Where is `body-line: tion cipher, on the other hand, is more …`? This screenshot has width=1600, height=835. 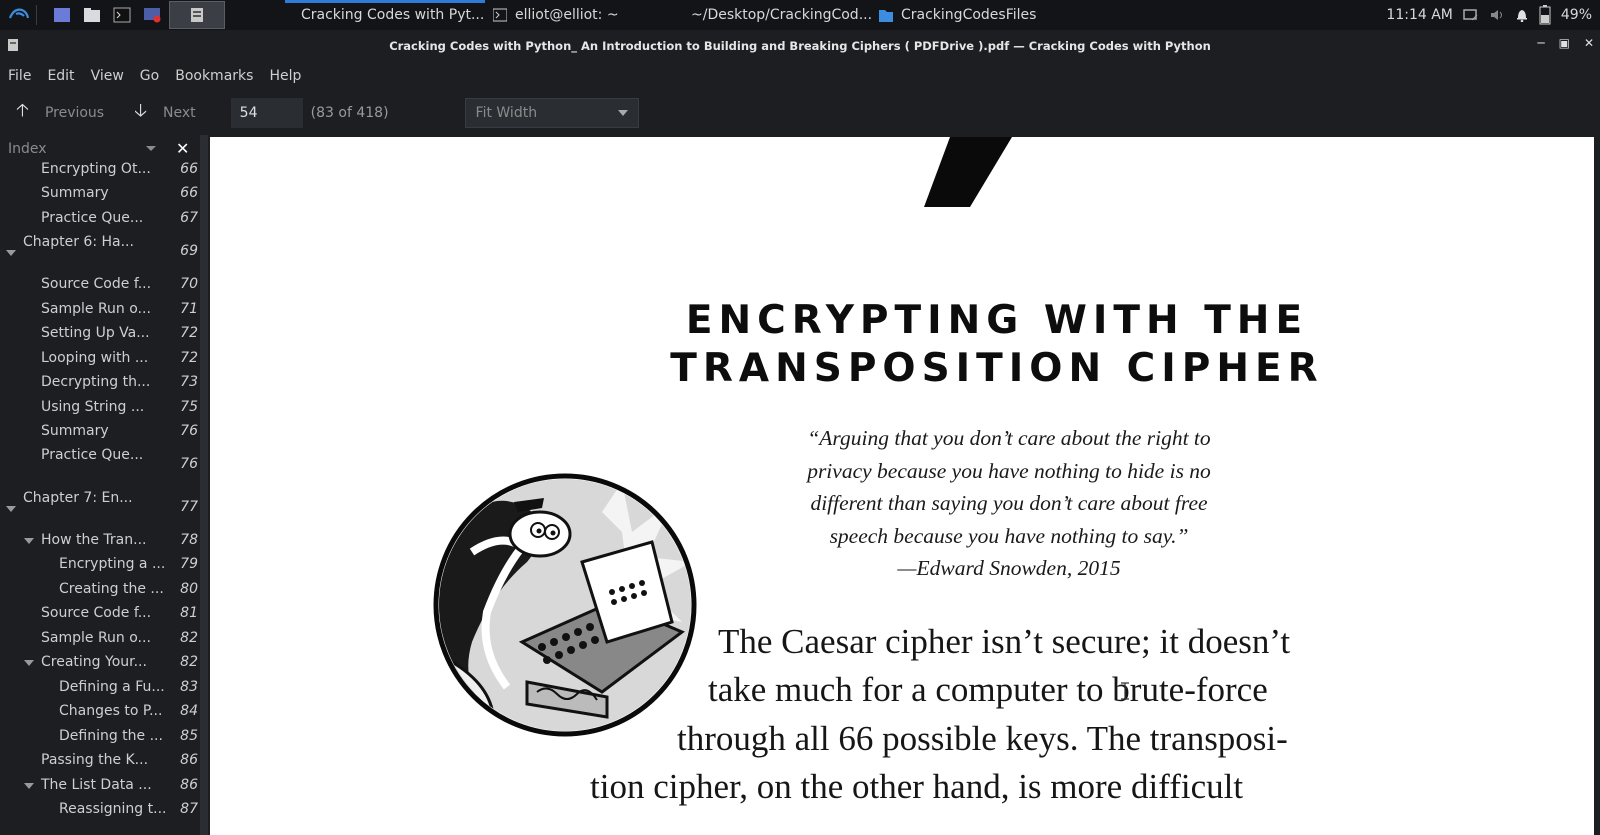
body-line: tion cipher, on the other hand, is more … is located at coordinates (917, 786).